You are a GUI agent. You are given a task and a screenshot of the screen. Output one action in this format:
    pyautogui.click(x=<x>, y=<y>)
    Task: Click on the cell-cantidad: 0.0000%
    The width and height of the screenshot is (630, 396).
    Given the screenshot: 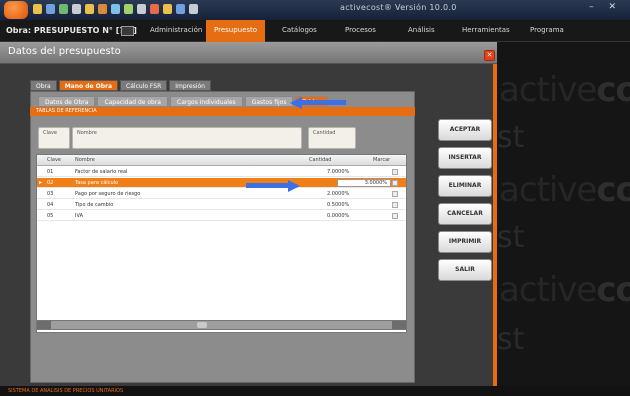 What is the action you would take?
    pyautogui.click(x=338, y=216)
    